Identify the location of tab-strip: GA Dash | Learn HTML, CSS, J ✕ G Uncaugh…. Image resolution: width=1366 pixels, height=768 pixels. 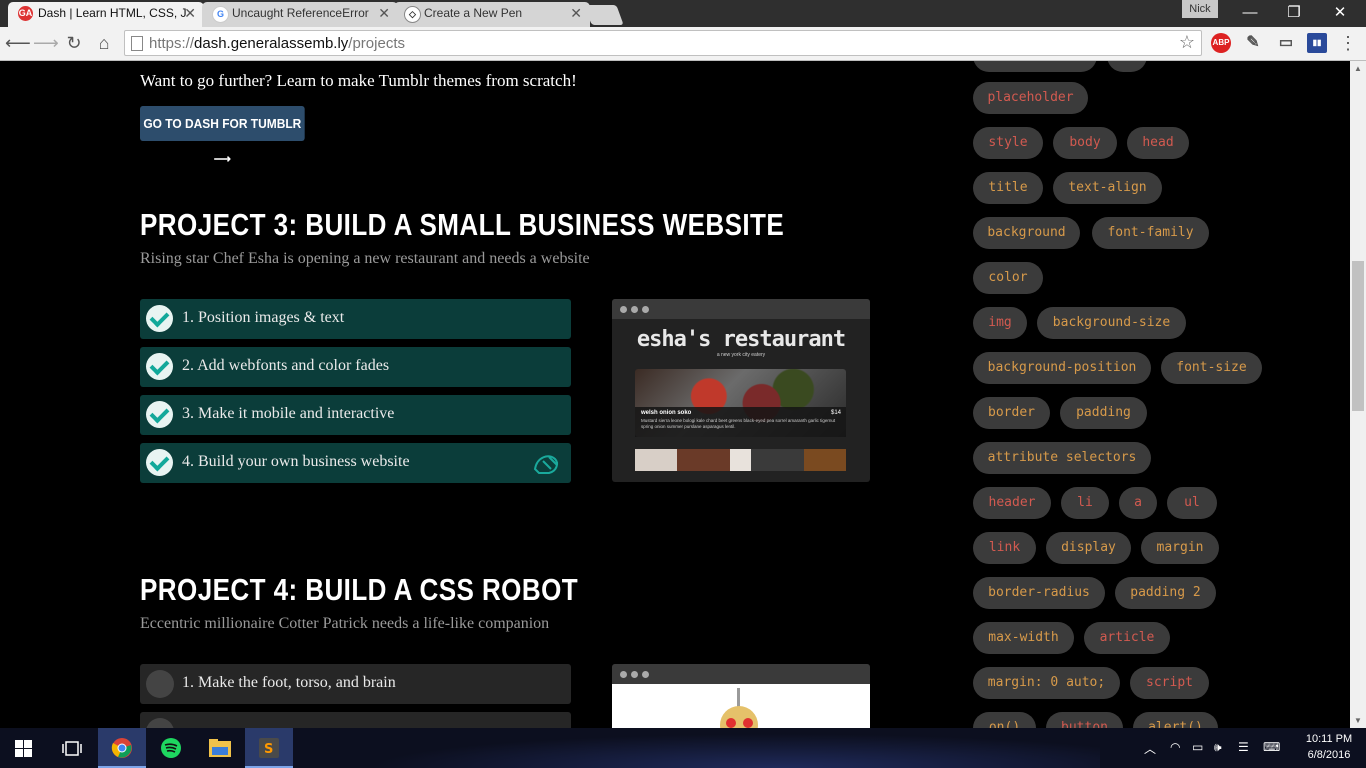
(683, 13).